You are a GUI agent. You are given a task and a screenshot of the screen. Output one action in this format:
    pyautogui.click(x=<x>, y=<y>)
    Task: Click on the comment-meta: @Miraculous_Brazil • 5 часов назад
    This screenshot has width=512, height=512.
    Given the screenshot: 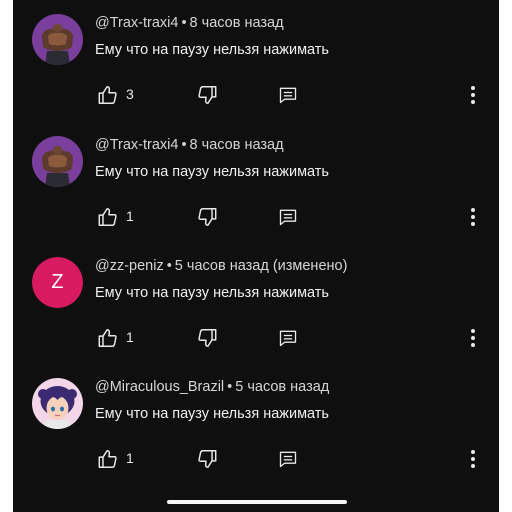 What is the action you would take?
    pyautogui.click(x=212, y=387)
    